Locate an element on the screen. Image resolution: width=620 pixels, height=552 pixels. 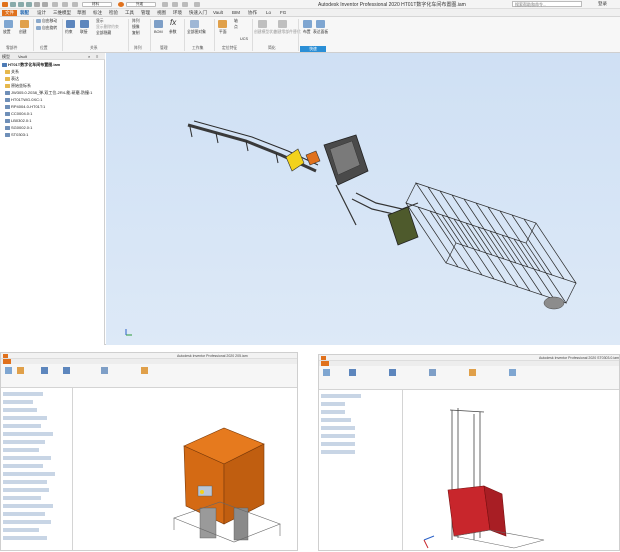
tree-item: JW305.0.2038_弹-双工位-2R4-能-研磨-防撞:1 is located at coordinates (48, 92).